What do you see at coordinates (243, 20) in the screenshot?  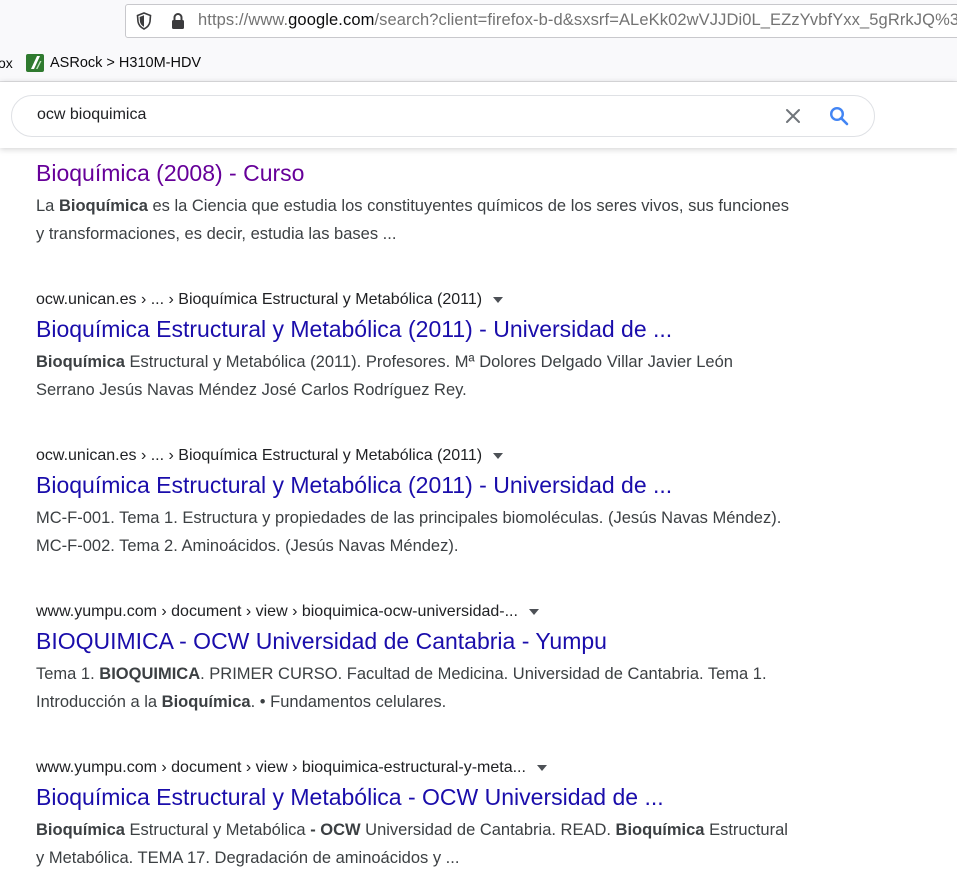 I see `url-prefix: https://www.` at bounding box center [243, 20].